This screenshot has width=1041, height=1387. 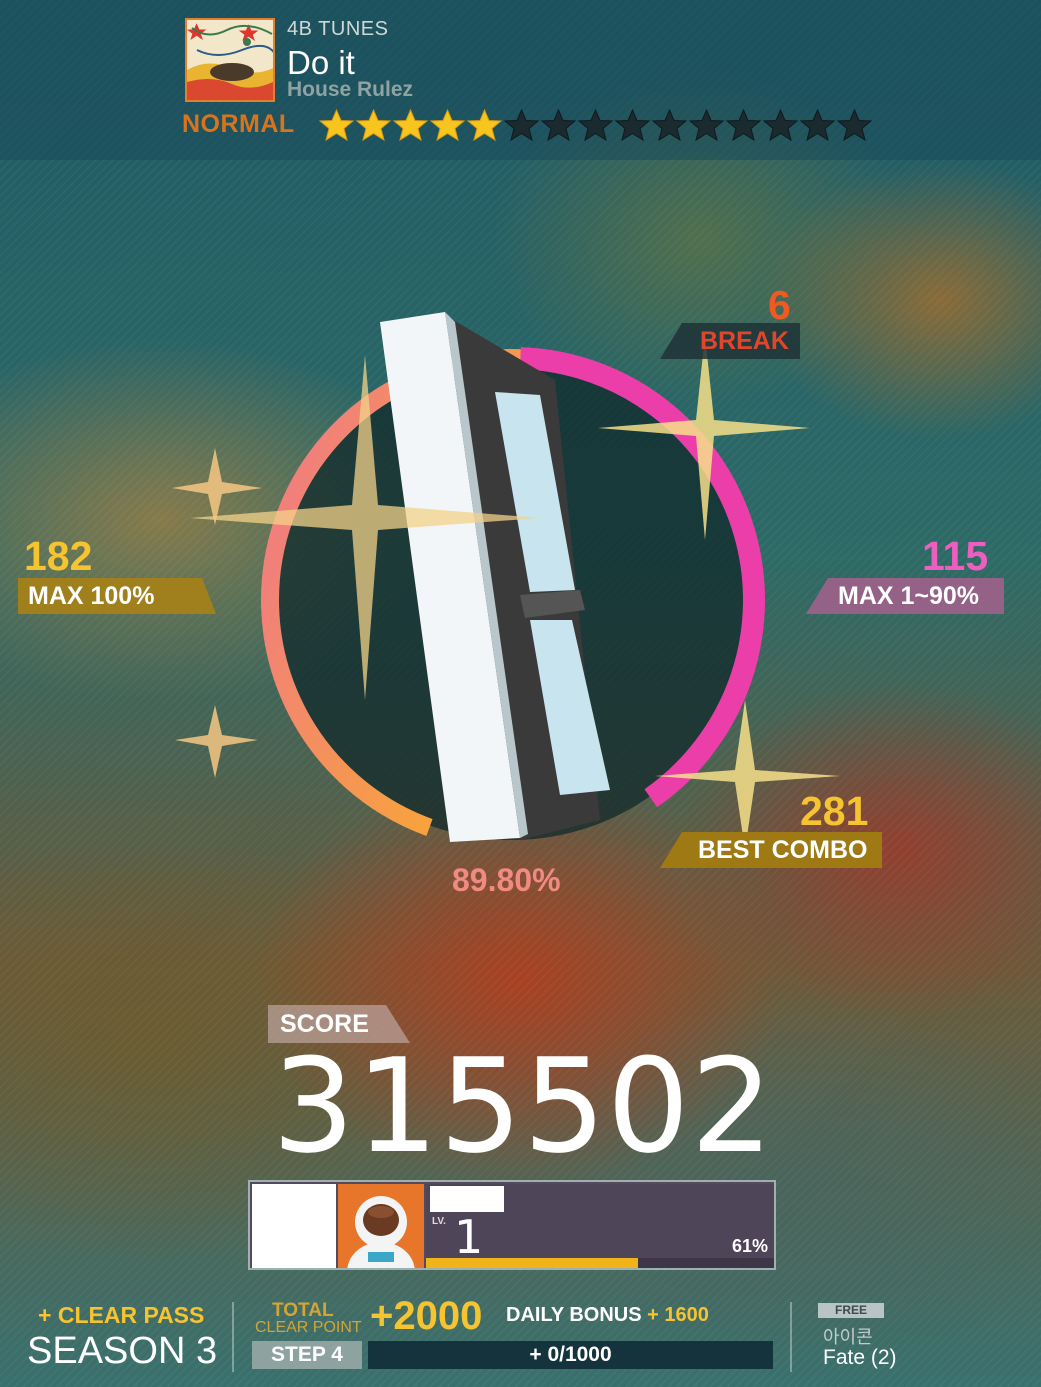 I want to click on clear-point-label: CLEAR POINT, so click(x=308, y=1327).